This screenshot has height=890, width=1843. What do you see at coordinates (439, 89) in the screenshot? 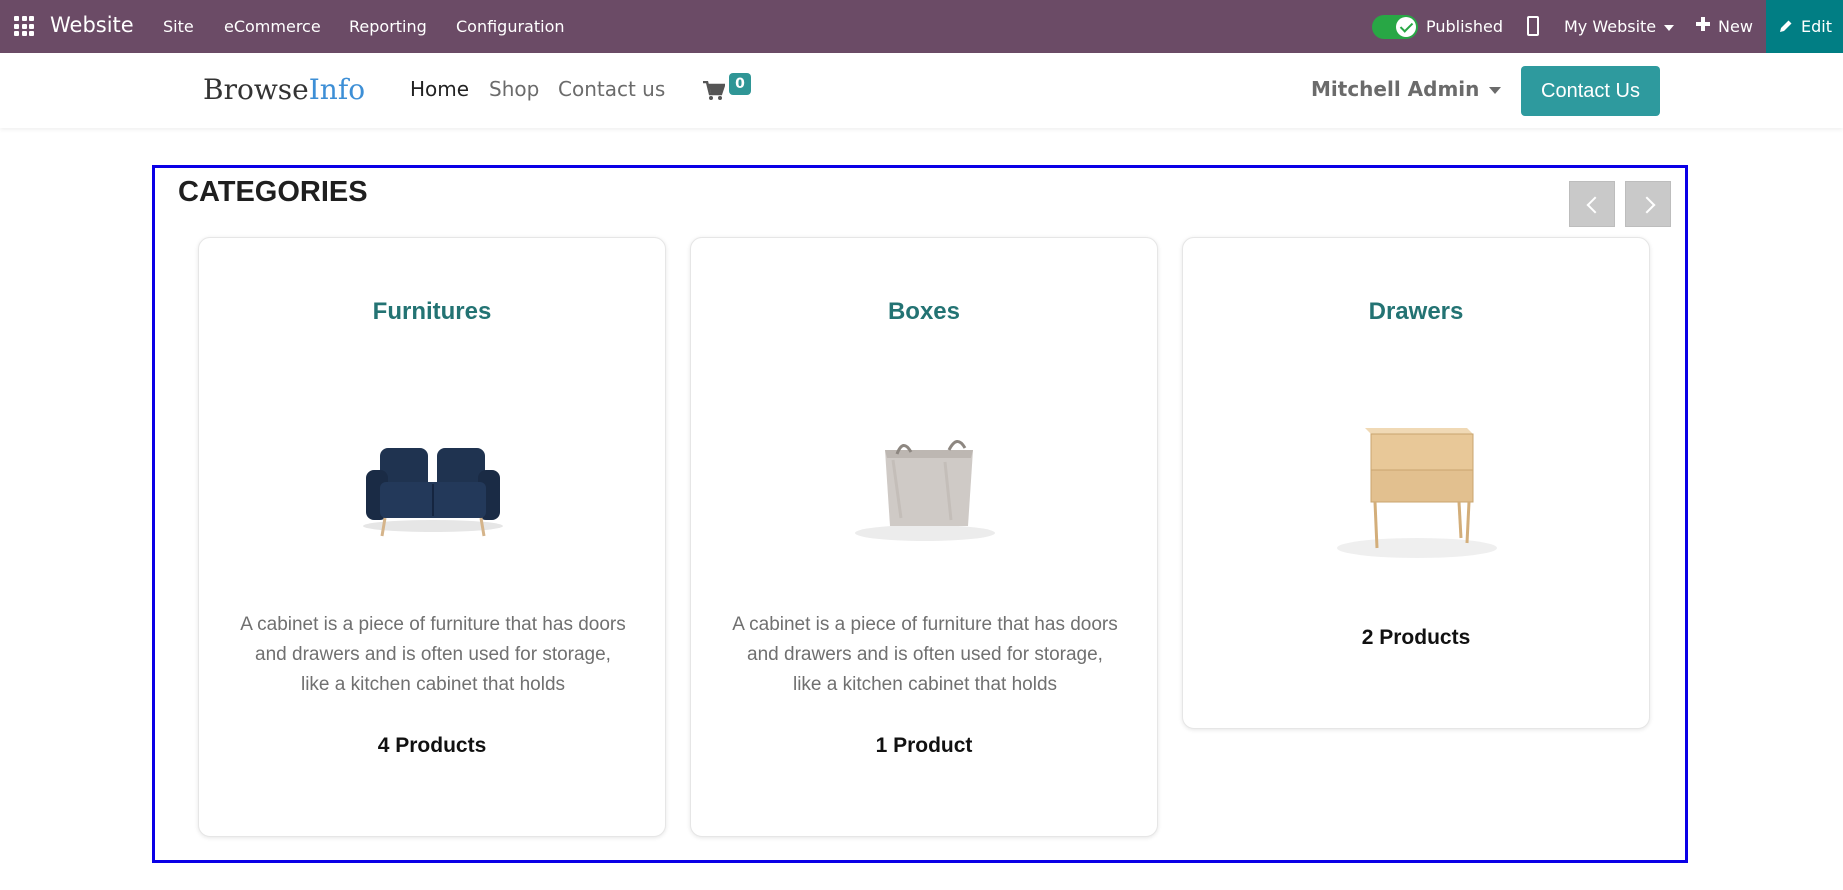
I see `nav-home: Home` at bounding box center [439, 89].